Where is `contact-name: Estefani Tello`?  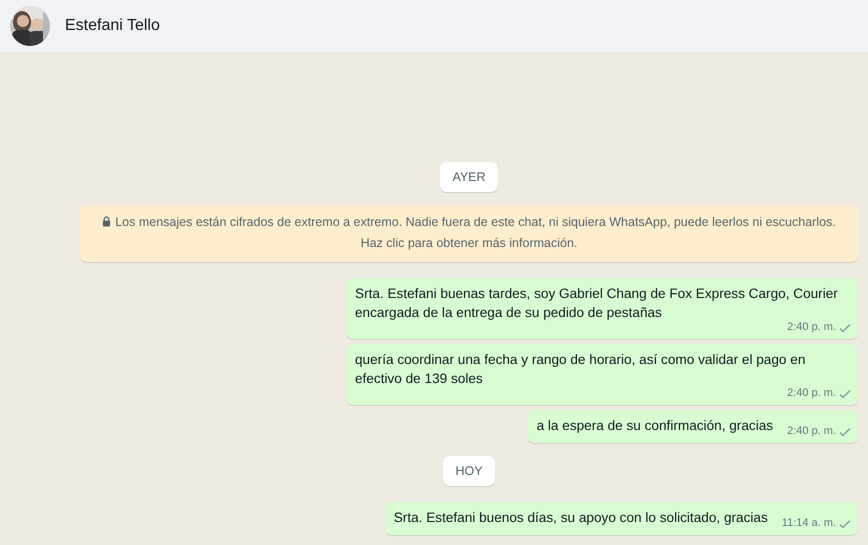 contact-name: Estefani Tello is located at coordinates (112, 26).